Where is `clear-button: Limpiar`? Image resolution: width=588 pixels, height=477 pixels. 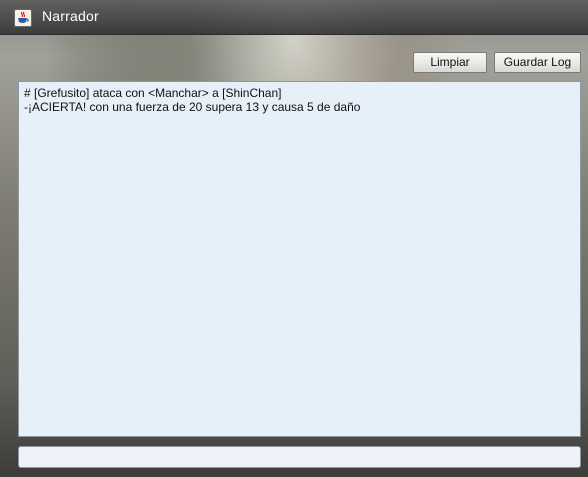 clear-button: Limpiar is located at coordinates (450, 62).